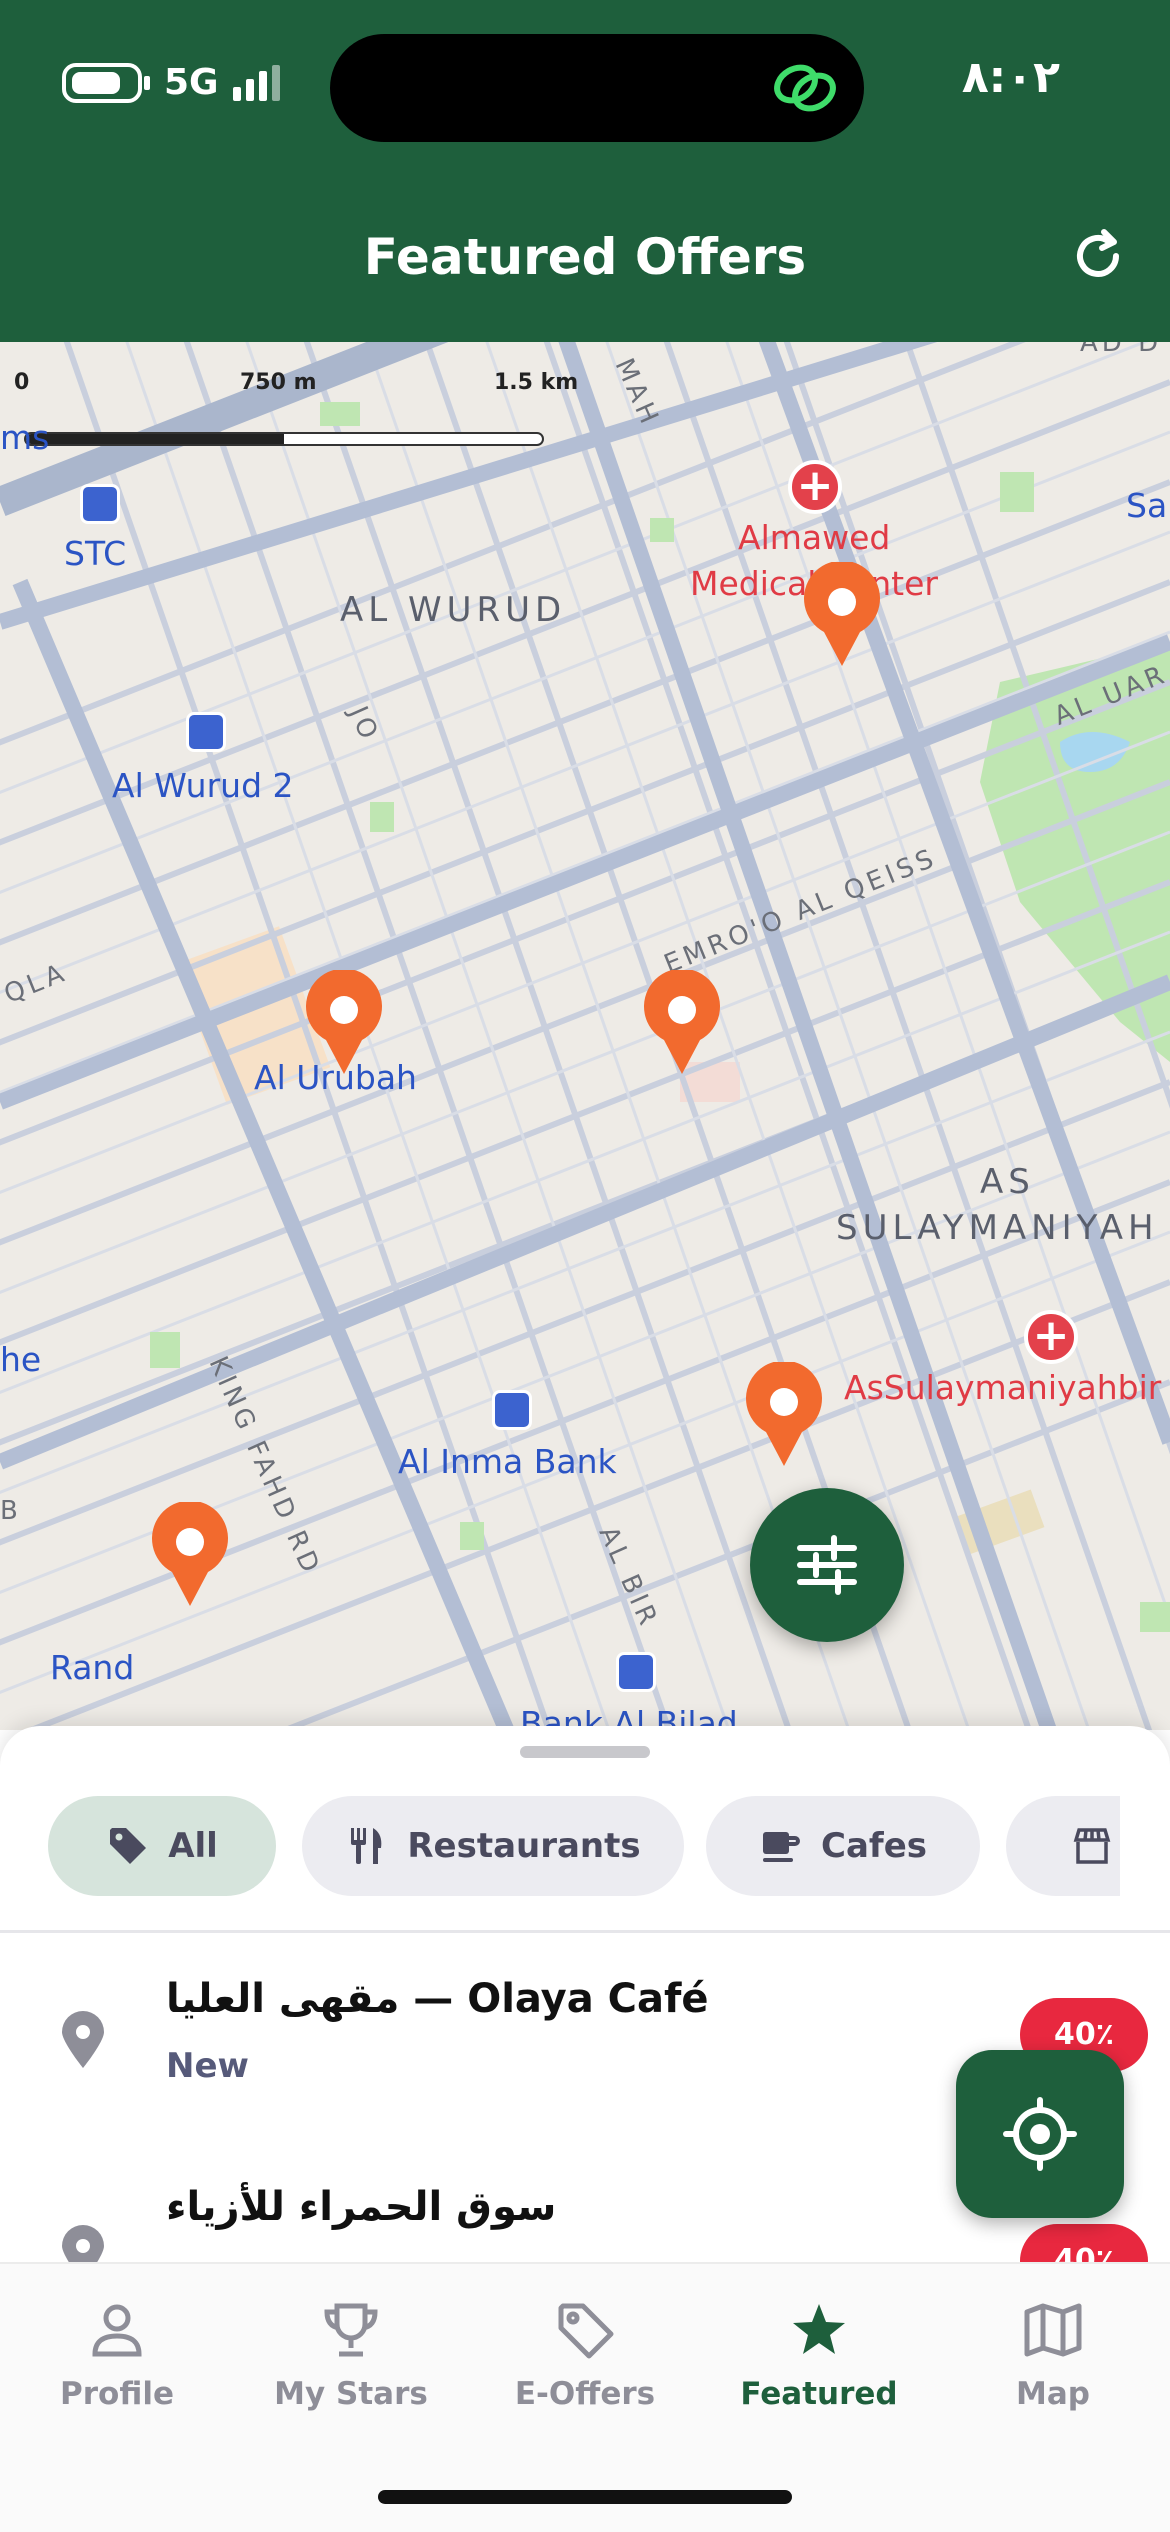 This screenshot has width=1170, height=2532. Describe the element at coordinates (1084, 2245) in the screenshot. I see `discount-badge: 40٪` at that location.